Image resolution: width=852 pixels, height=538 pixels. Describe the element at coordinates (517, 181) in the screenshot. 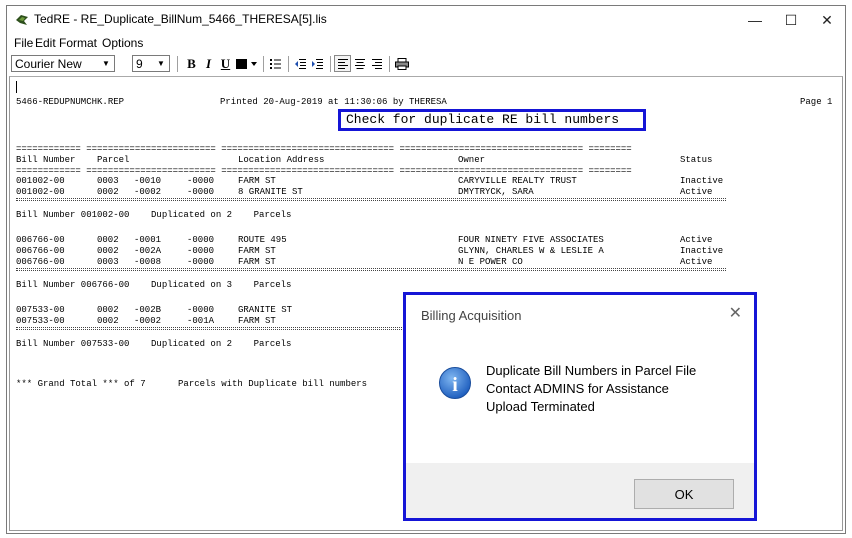

I see `table-row-owner: CARYVILLE REALTY TRUST` at that location.